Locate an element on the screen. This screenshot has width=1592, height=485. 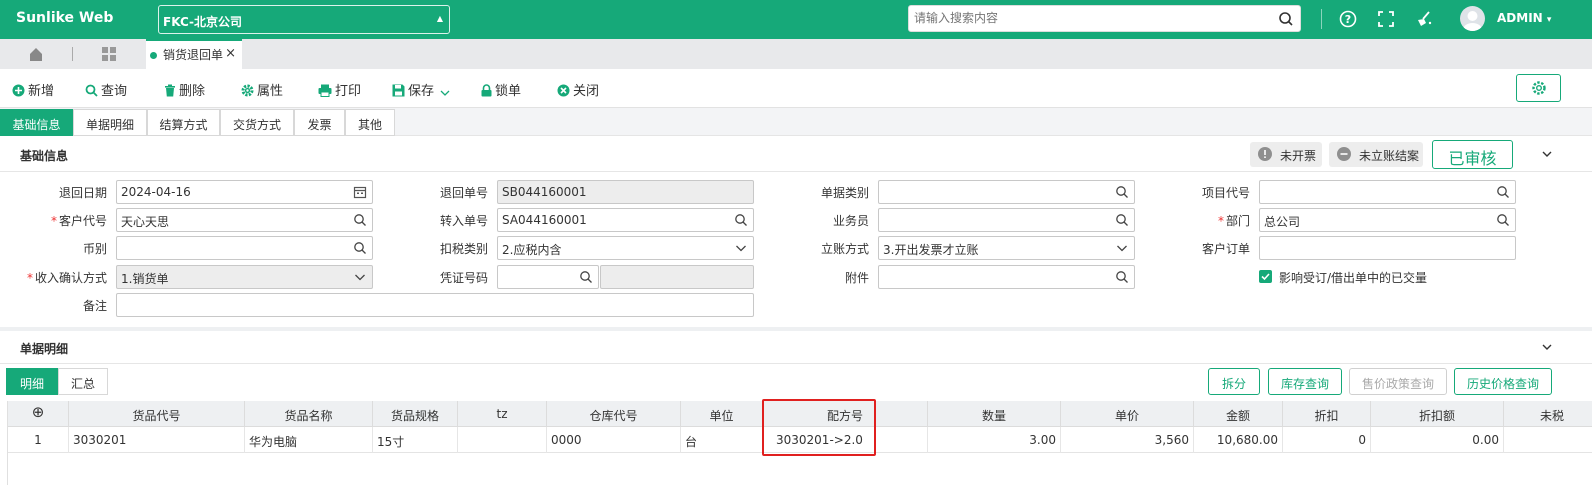
col-untaxed: 未税 is located at coordinates (1548, 414).